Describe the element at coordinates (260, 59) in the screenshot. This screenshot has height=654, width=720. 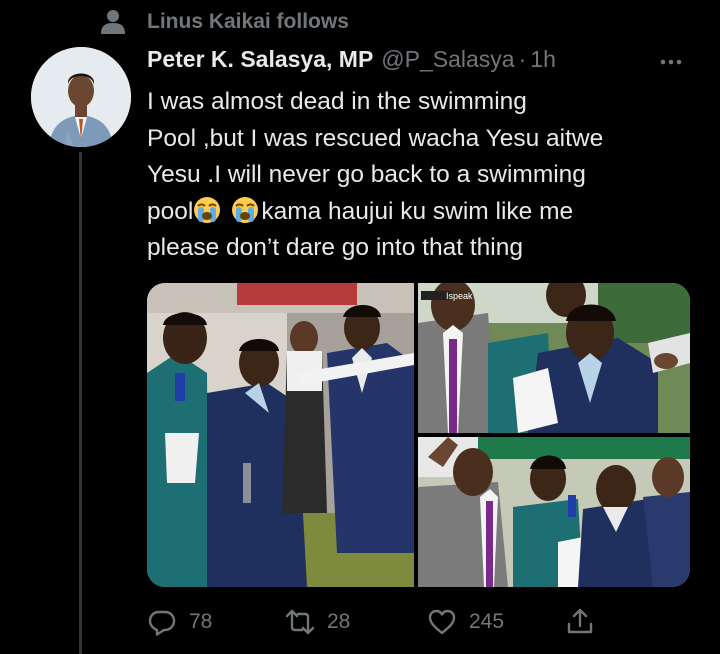
I see `author-name: Peter K. Salasya, MP` at that location.